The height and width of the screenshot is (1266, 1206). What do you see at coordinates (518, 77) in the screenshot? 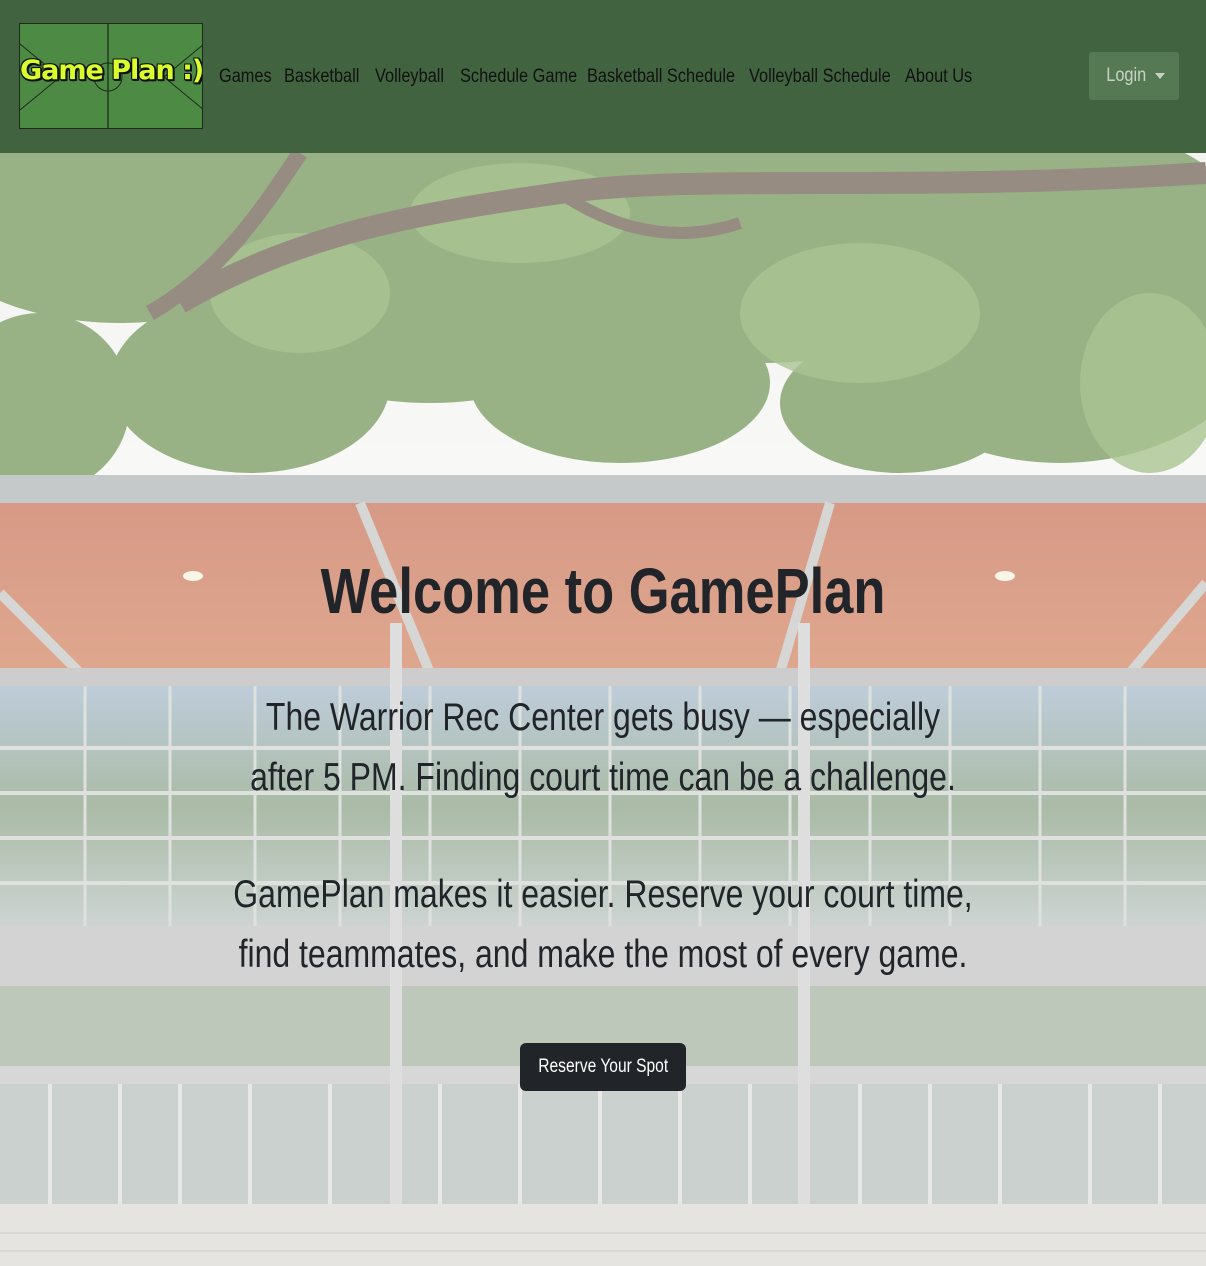
I see `nav-link-schedule-game: Schedule Game` at bounding box center [518, 77].